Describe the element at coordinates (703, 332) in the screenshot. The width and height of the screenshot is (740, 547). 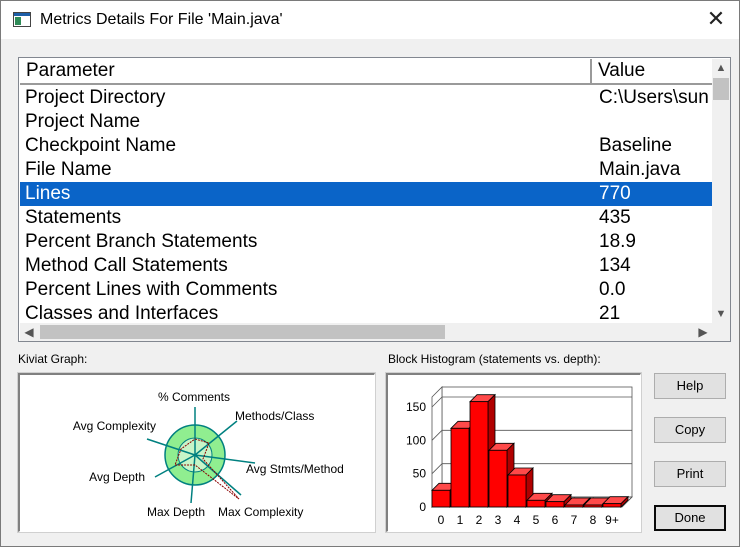
I see `scroll-right-arrow-icon: ▶` at that location.